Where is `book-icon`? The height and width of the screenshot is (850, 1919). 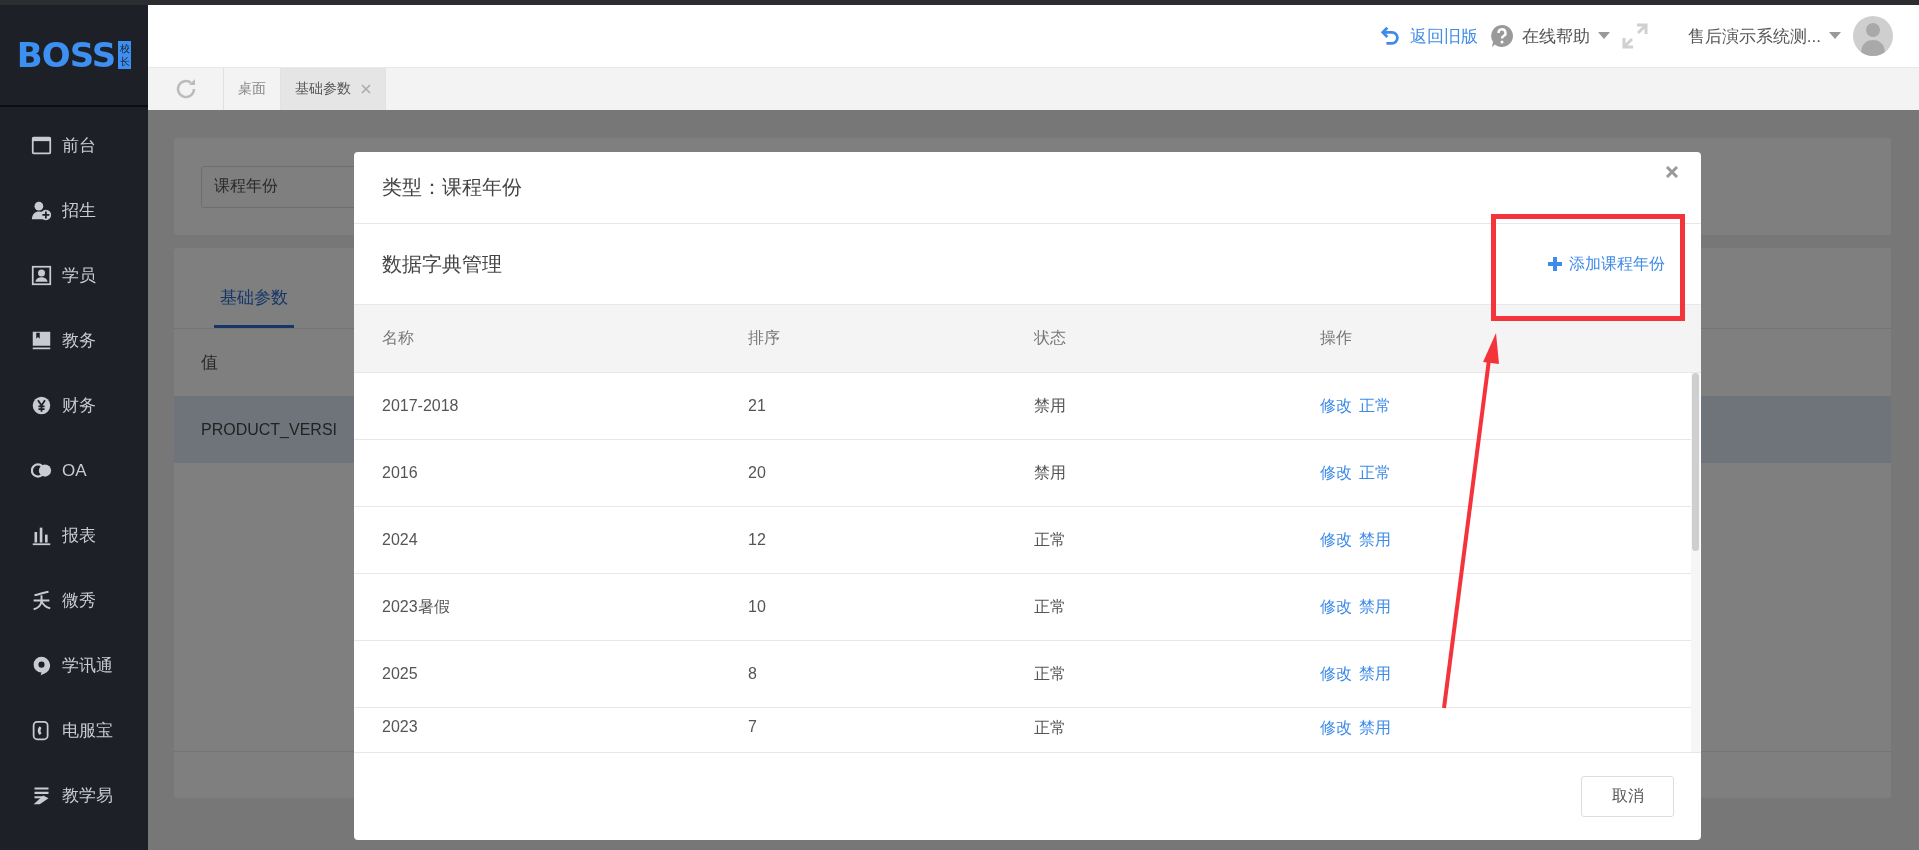 book-icon is located at coordinates (41, 340).